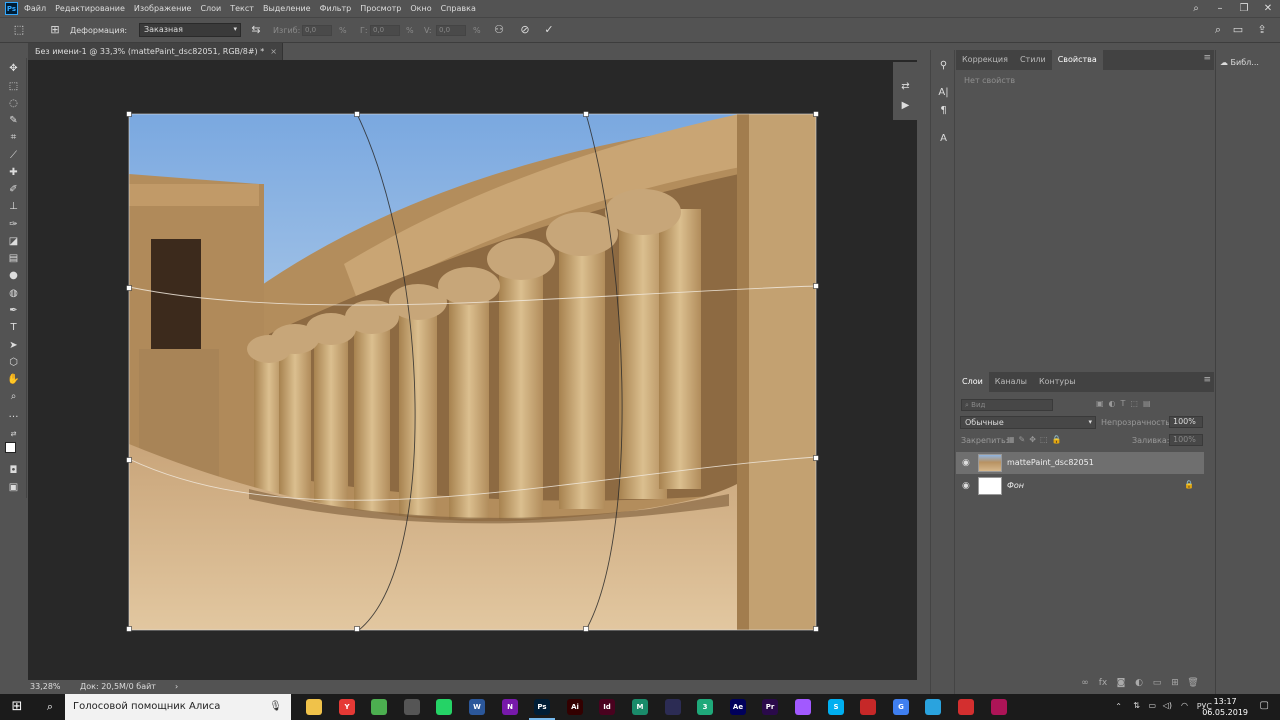  I want to click on type-tool-icon: T, so click(13, 327).